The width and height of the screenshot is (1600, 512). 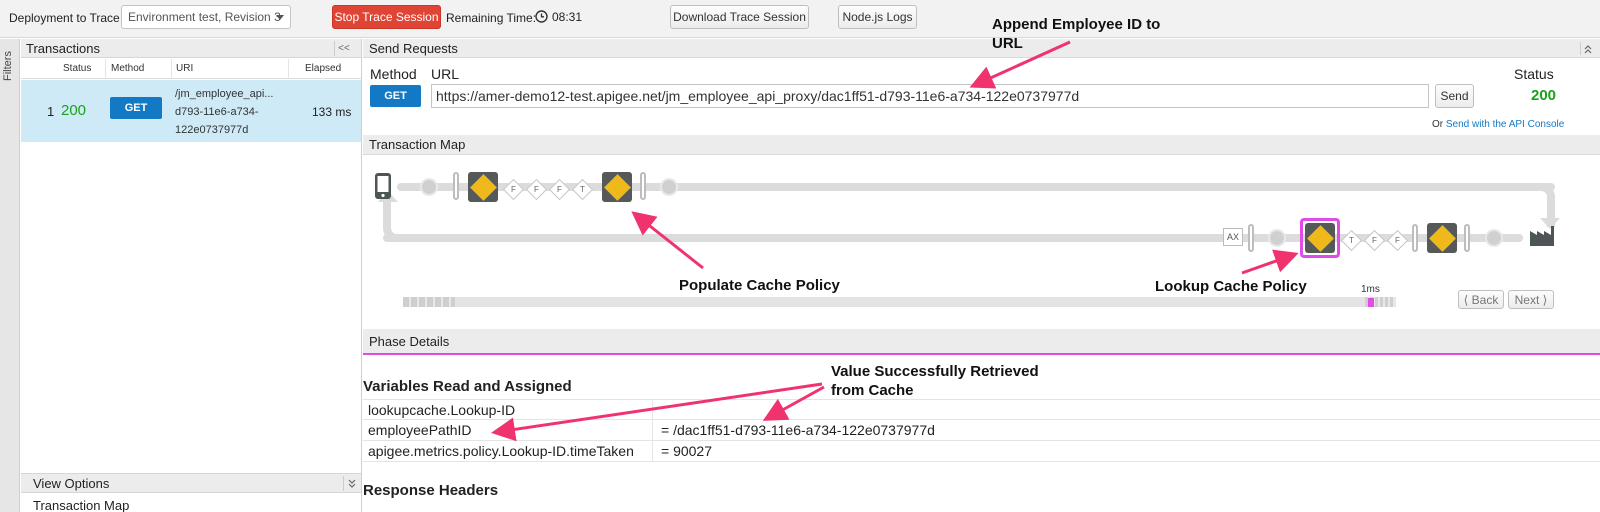 What do you see at coordinates (392, 220) in the screenshot?
I see `response-flow-turn` at bounding box center [392, 220].